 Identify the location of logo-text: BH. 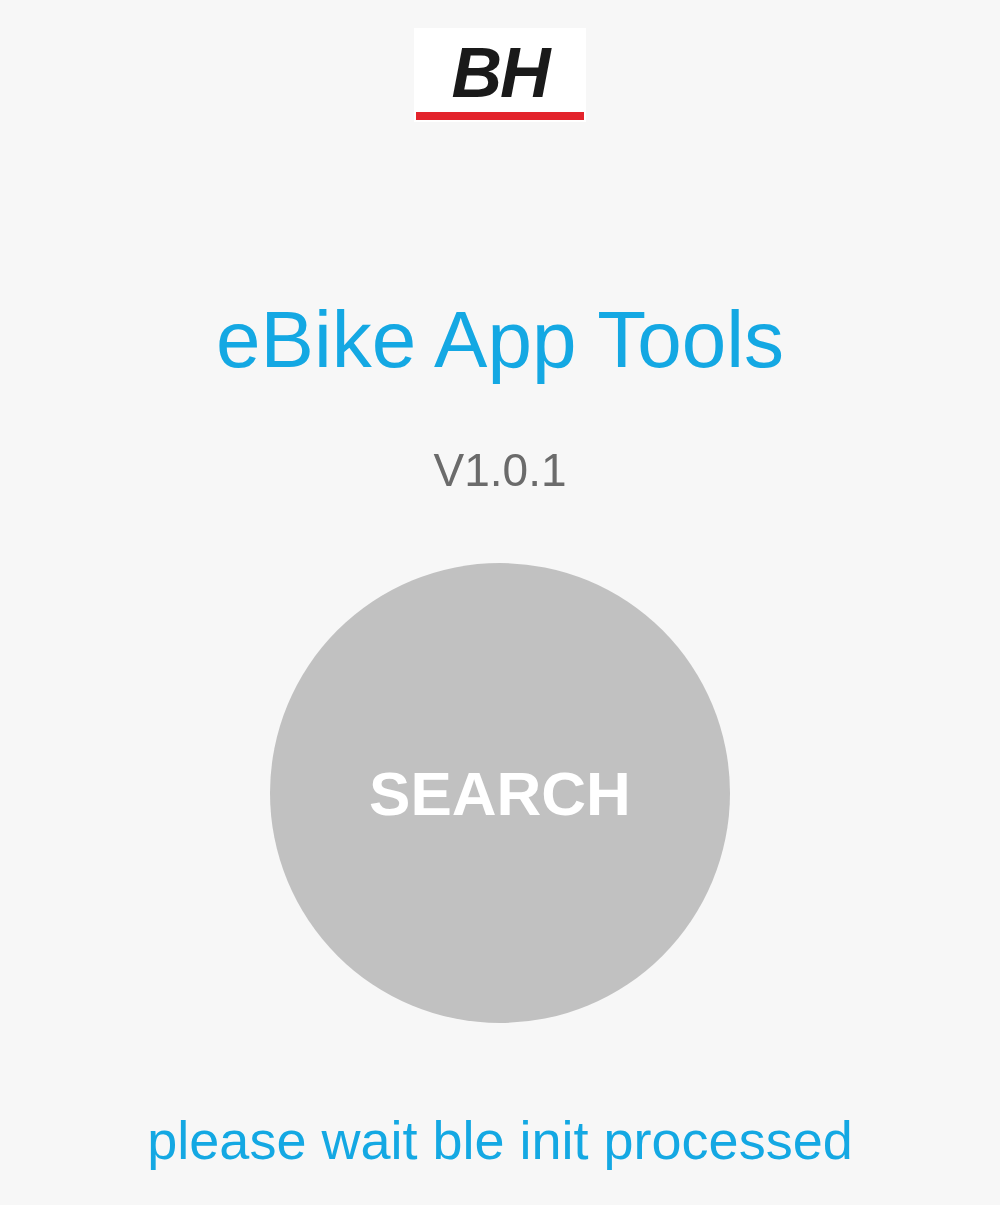
(500, 73).